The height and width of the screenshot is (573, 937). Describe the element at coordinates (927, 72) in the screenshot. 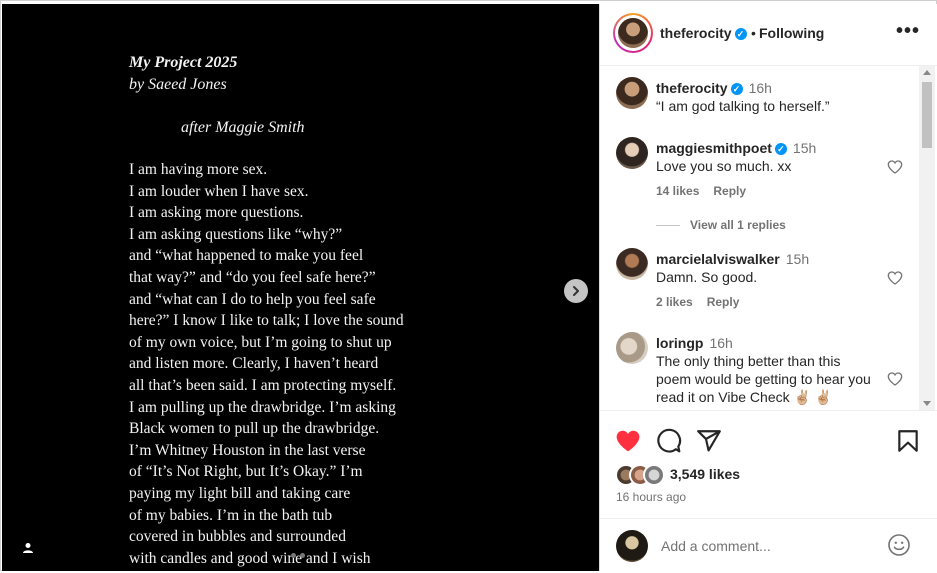

I see `scroll-up-arrow-icon` at that location.